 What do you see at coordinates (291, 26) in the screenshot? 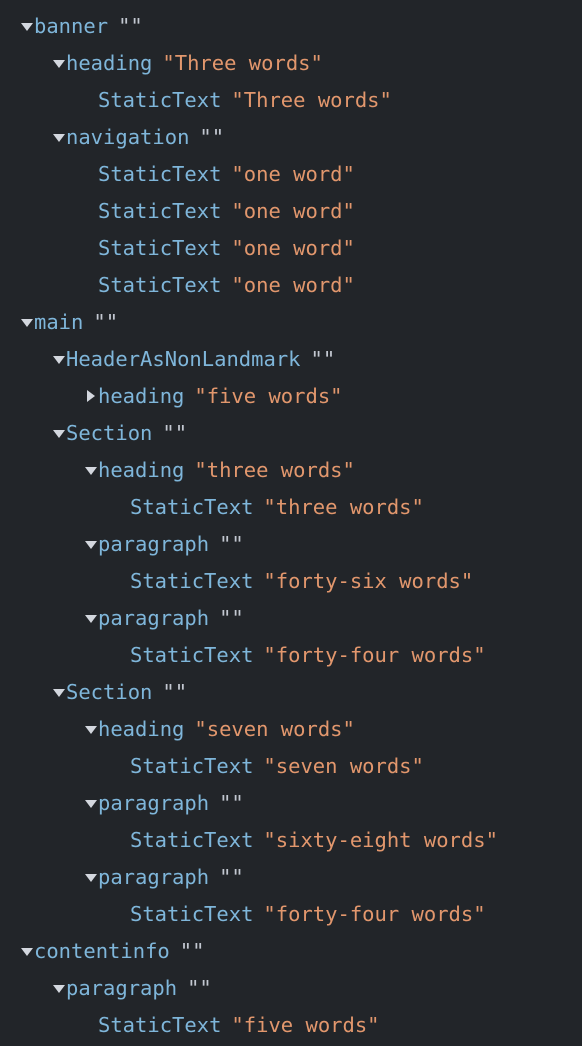
I see `tree-row: banner ""` at bounding box center [291, 26].